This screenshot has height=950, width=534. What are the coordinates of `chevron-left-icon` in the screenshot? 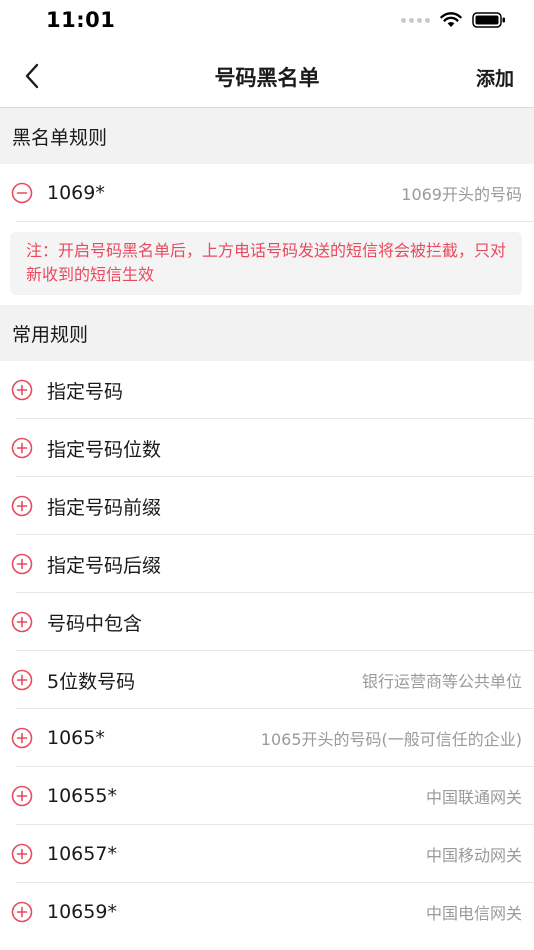 It's located at (32, 76).